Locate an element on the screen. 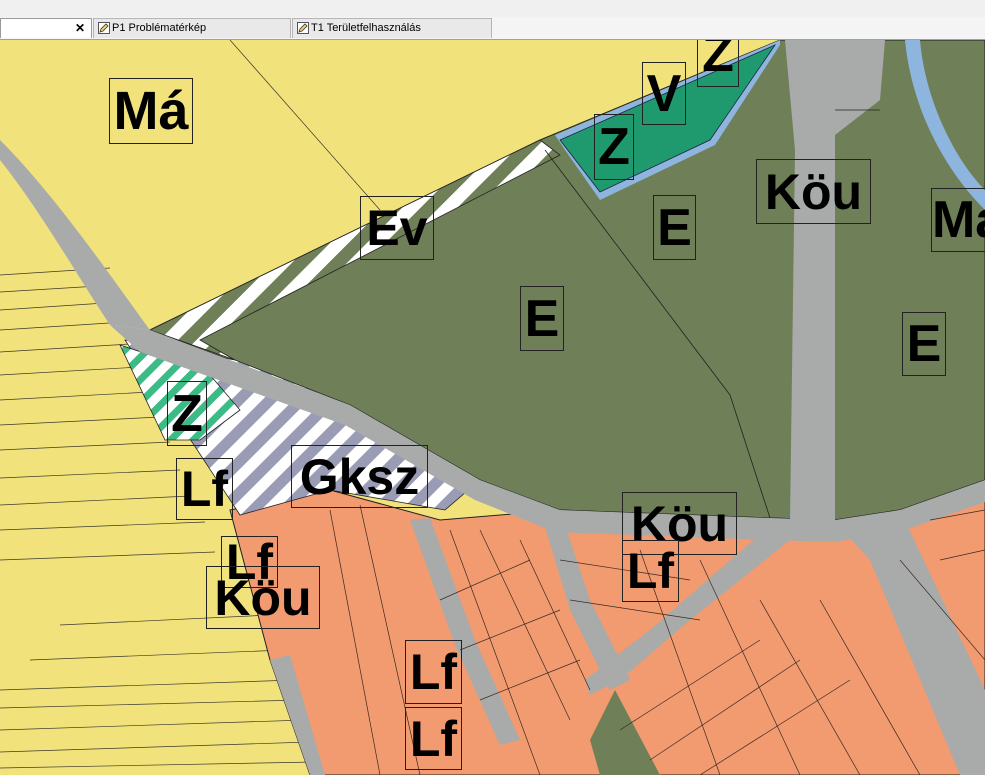 The width and height of the screenshot is (985, 775). tab-active: ✕ is located at coordinates (46, 28).